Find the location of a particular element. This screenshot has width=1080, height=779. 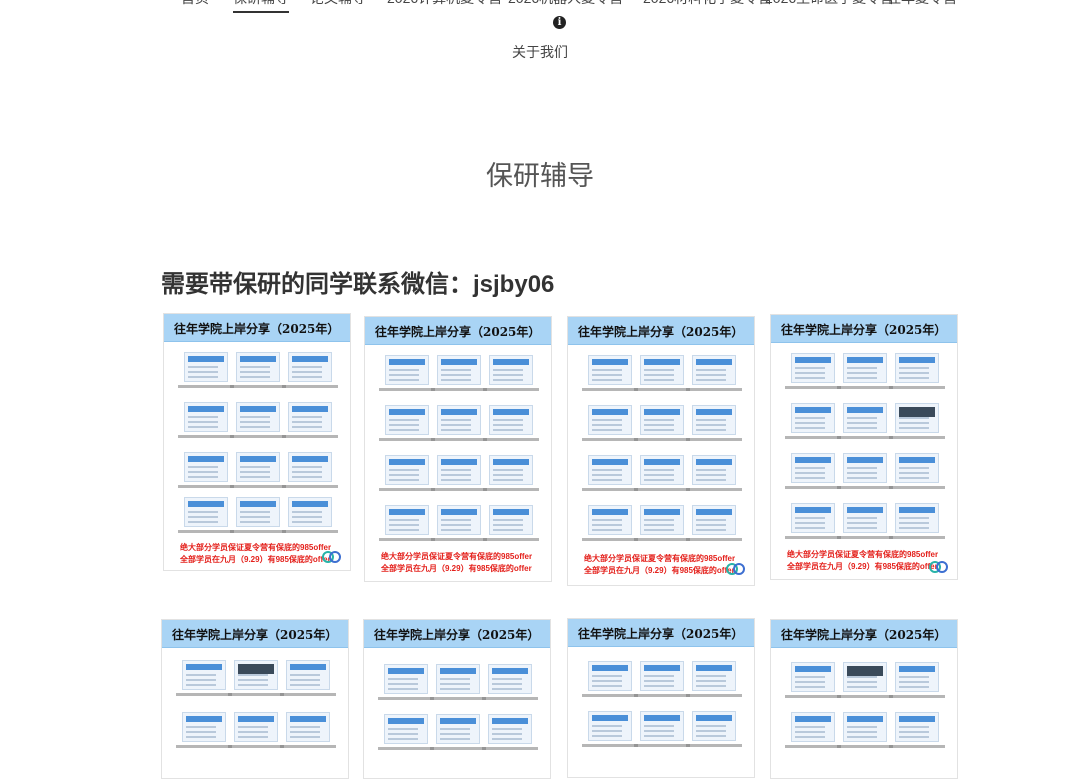

nav-item-baoyan: 保研辅导 is located at coordinates (261, 6).